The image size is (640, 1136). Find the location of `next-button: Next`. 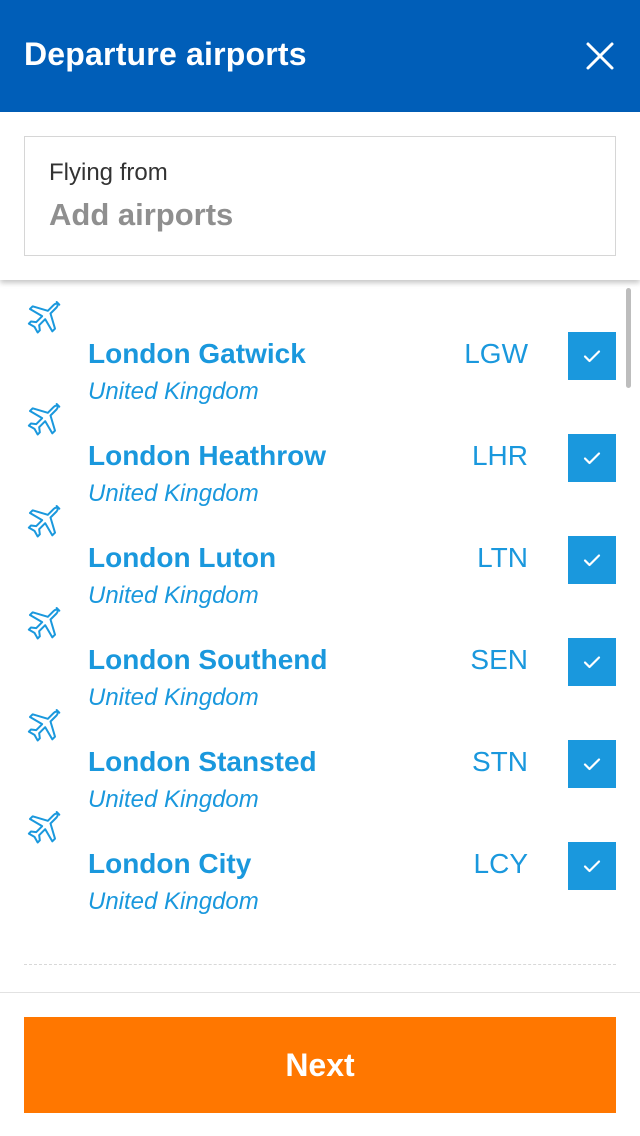

next-button: Next is located at coordinates (320, 1065).